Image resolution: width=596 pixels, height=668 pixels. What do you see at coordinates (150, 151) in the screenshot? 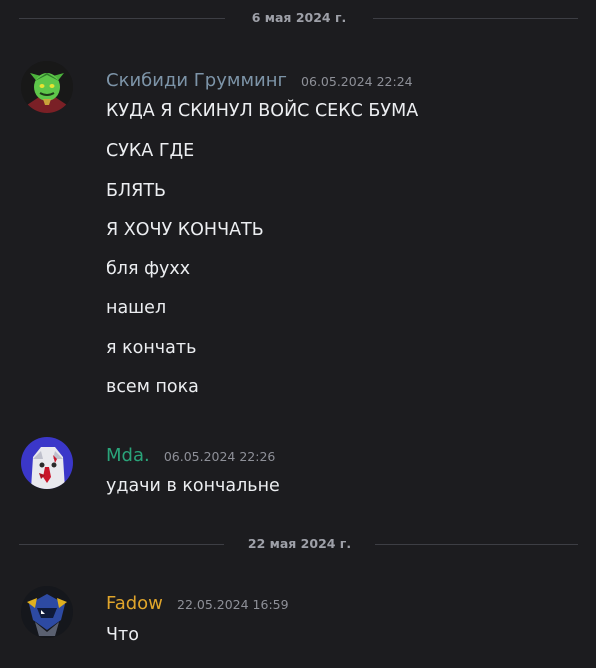
I see `message-line: СУКА ГДЕ` at bounding box center [150, 151].